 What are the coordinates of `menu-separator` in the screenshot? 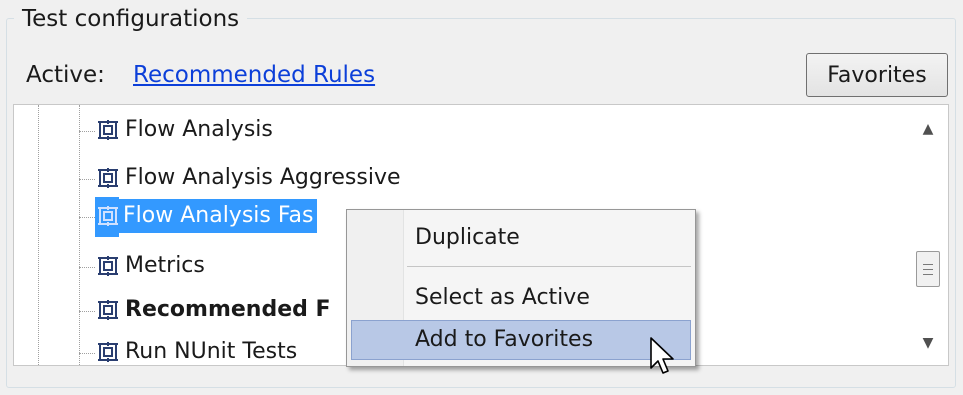 It's located at (549, 266).